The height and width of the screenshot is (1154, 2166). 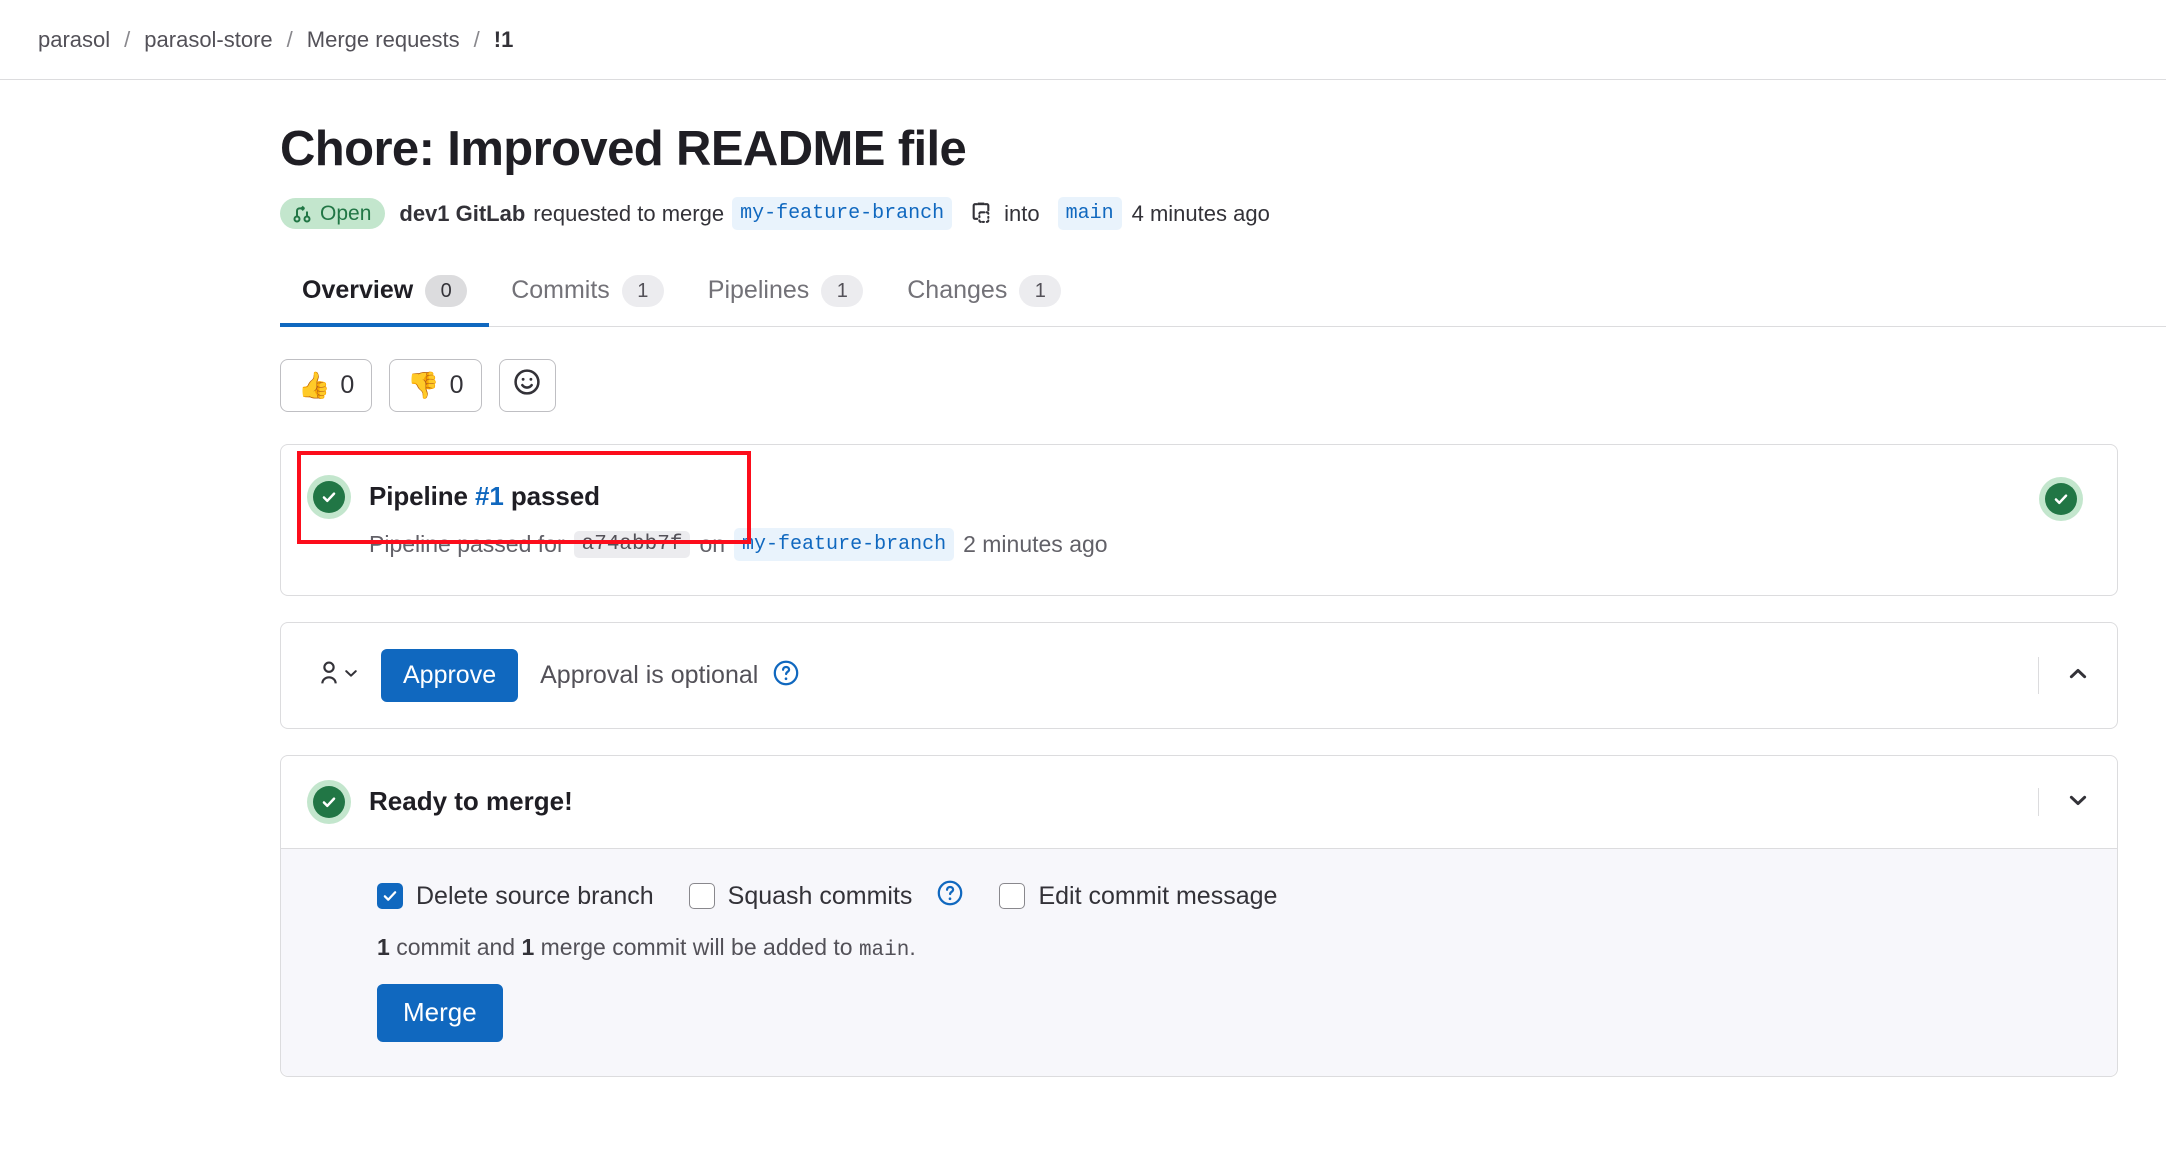 I want to click on approval-help-button, so click(x=786, y=675).